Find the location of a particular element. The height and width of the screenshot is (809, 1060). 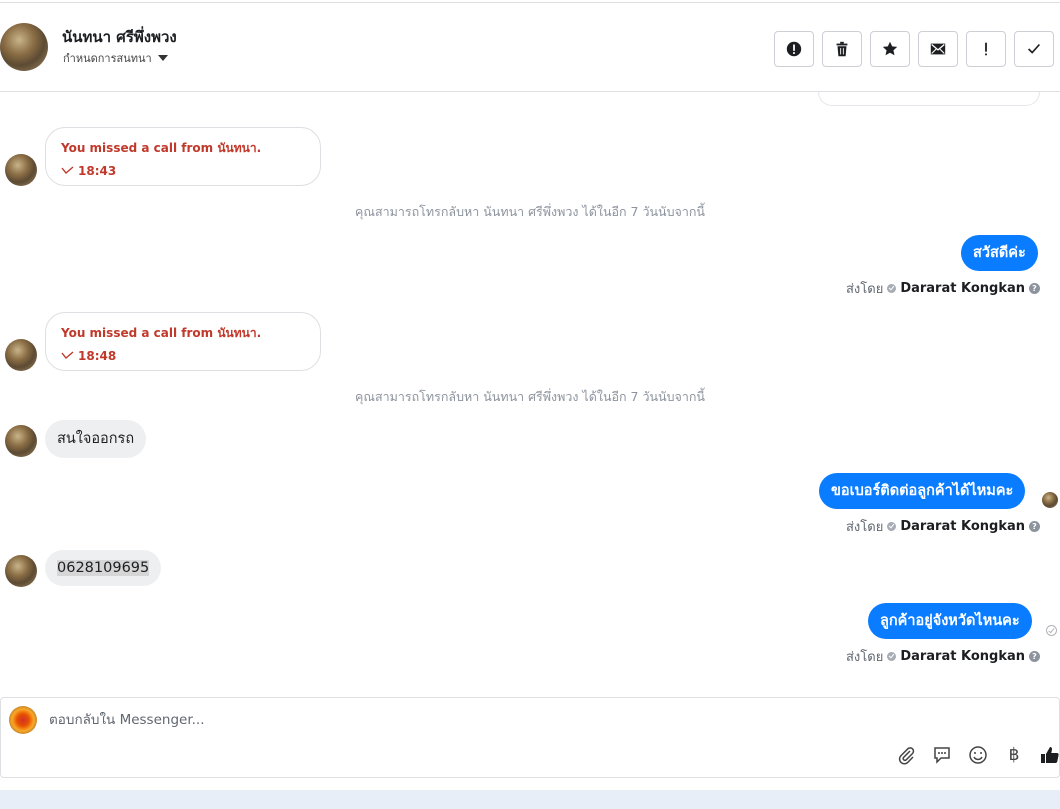

missed-call-time: 18:43 is located at coordinates (183, 171).